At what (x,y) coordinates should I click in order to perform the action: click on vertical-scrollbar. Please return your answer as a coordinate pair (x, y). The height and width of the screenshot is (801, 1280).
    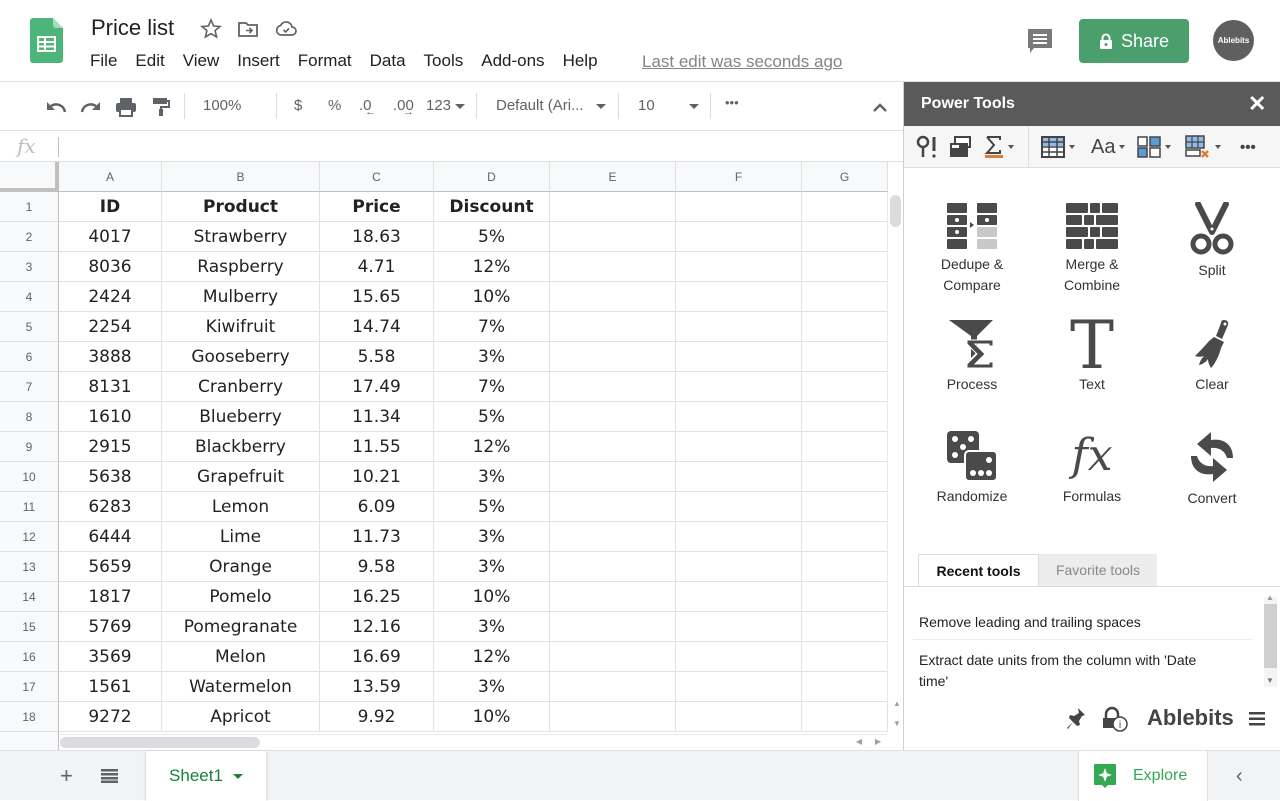
    Looking at the image, I should click on (895, 447).